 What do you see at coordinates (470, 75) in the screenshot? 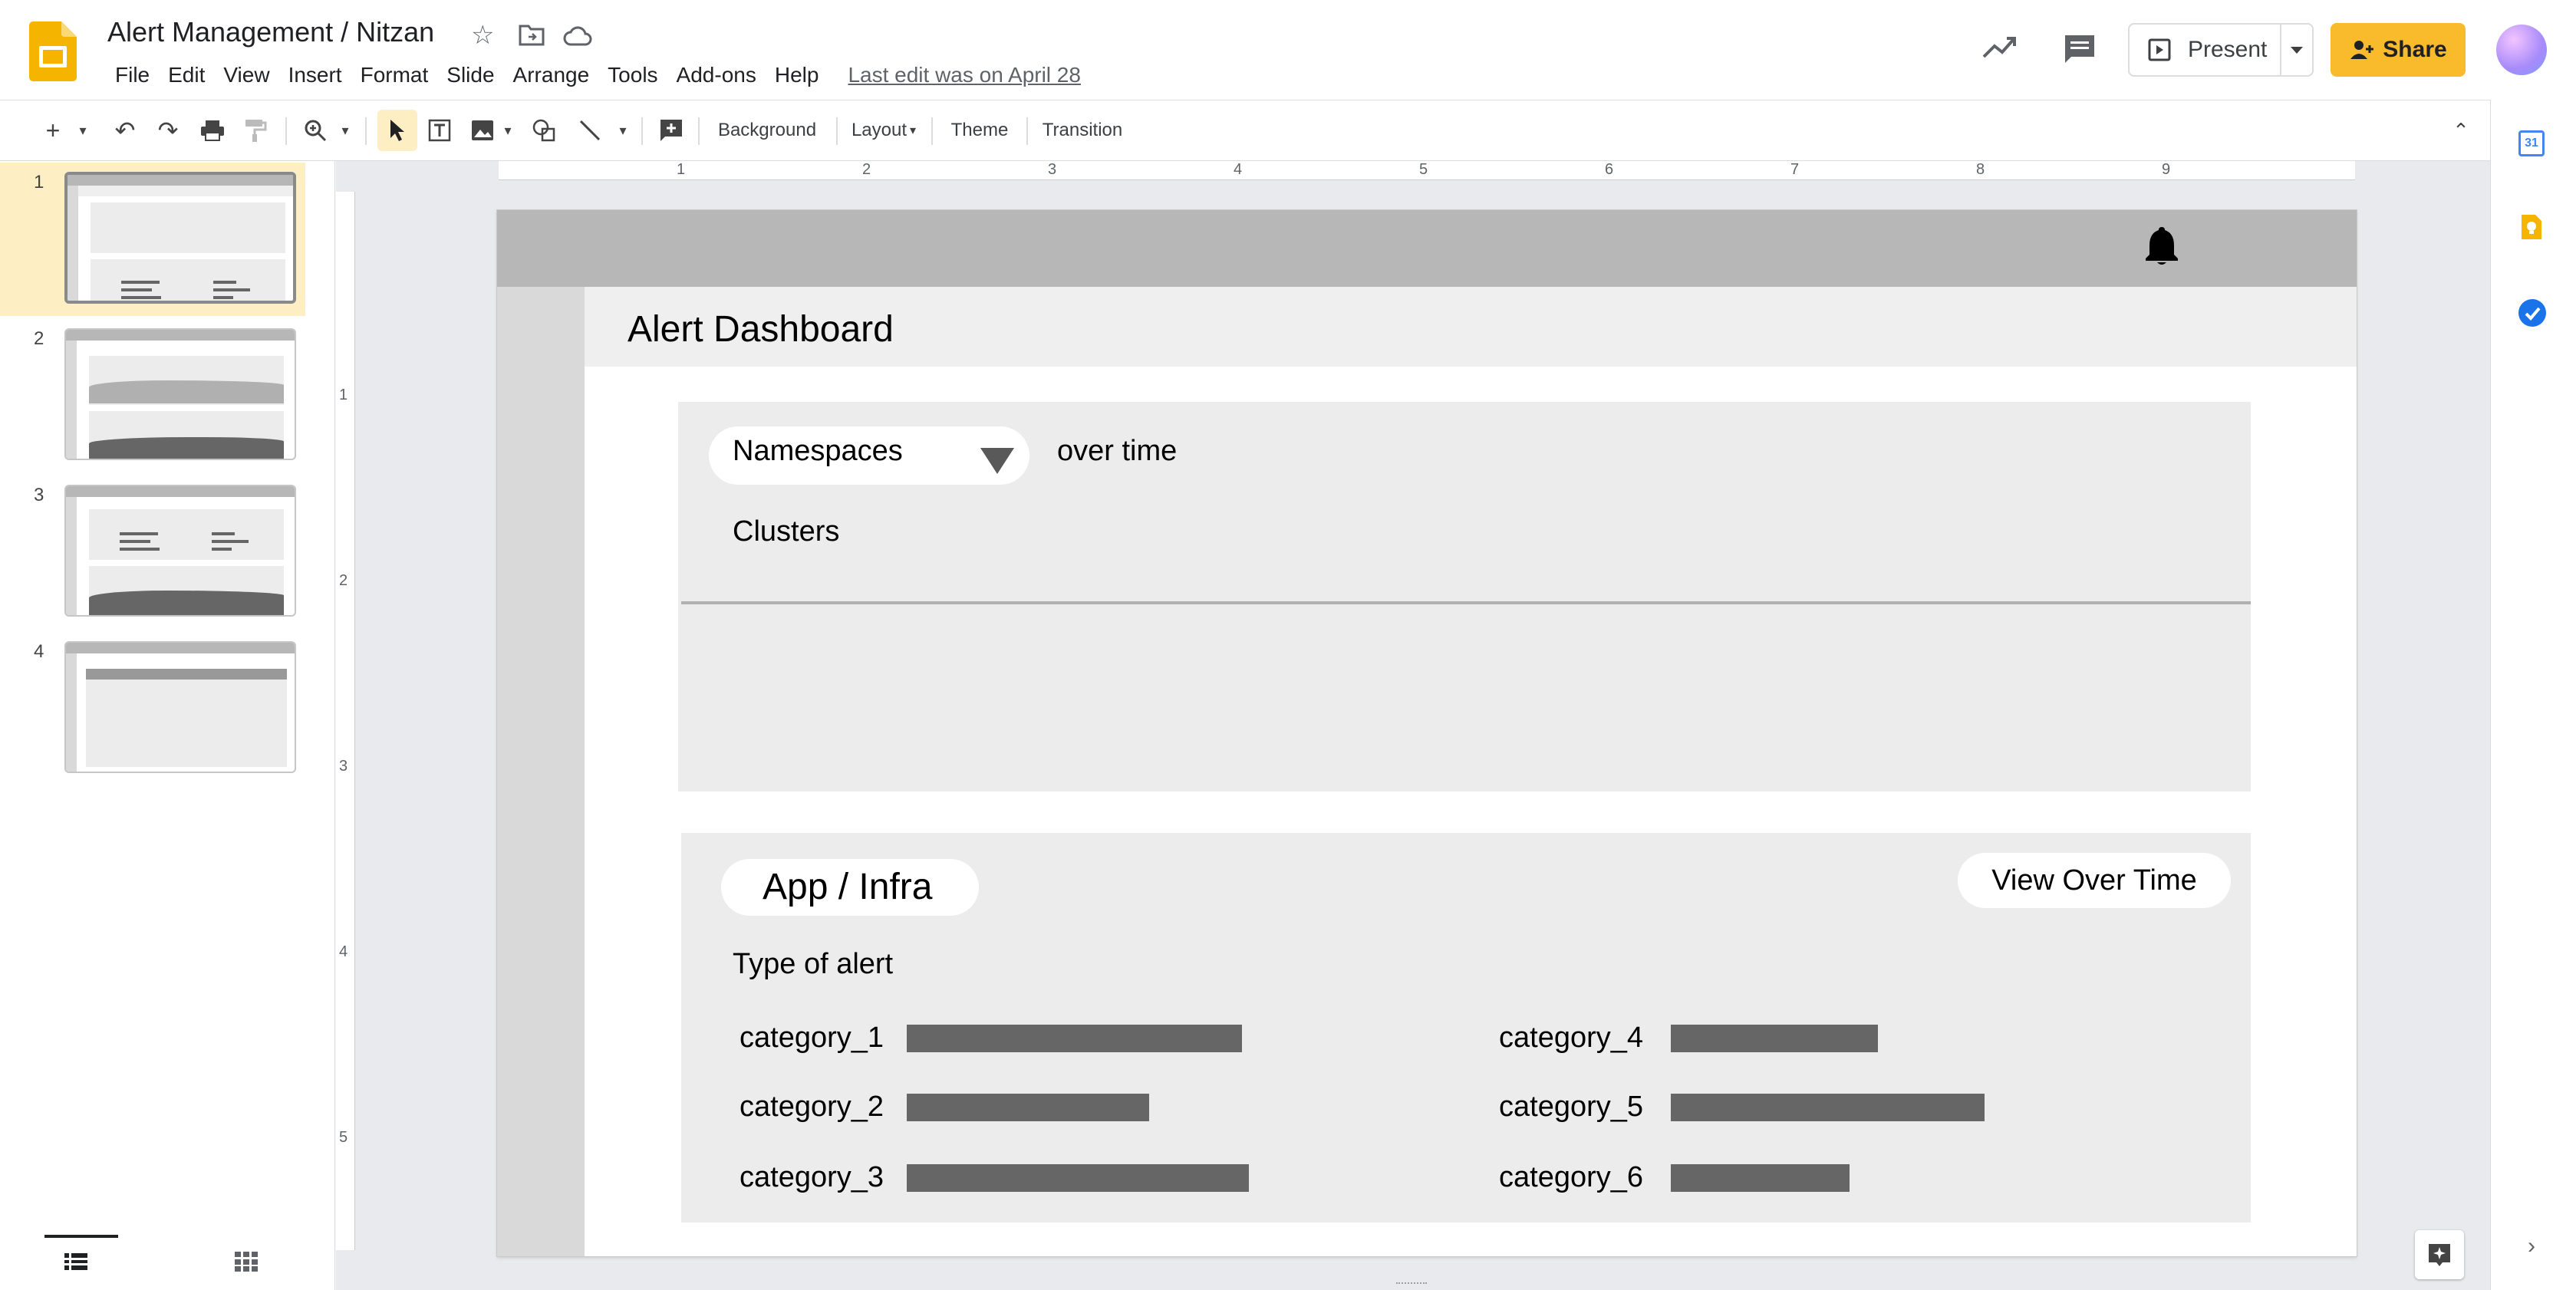
I see `menu-slide: Slide` at bounding box center [470, 75].